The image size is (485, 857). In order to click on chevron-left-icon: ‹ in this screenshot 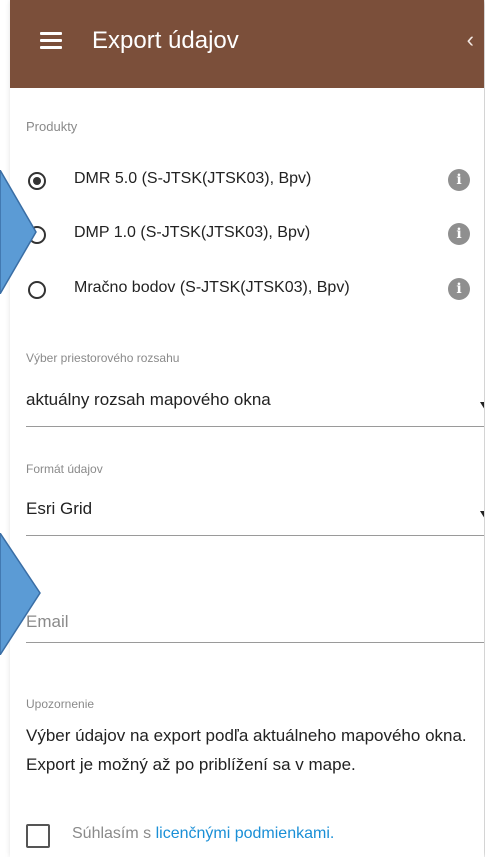, I will do `click(470, 40)`.